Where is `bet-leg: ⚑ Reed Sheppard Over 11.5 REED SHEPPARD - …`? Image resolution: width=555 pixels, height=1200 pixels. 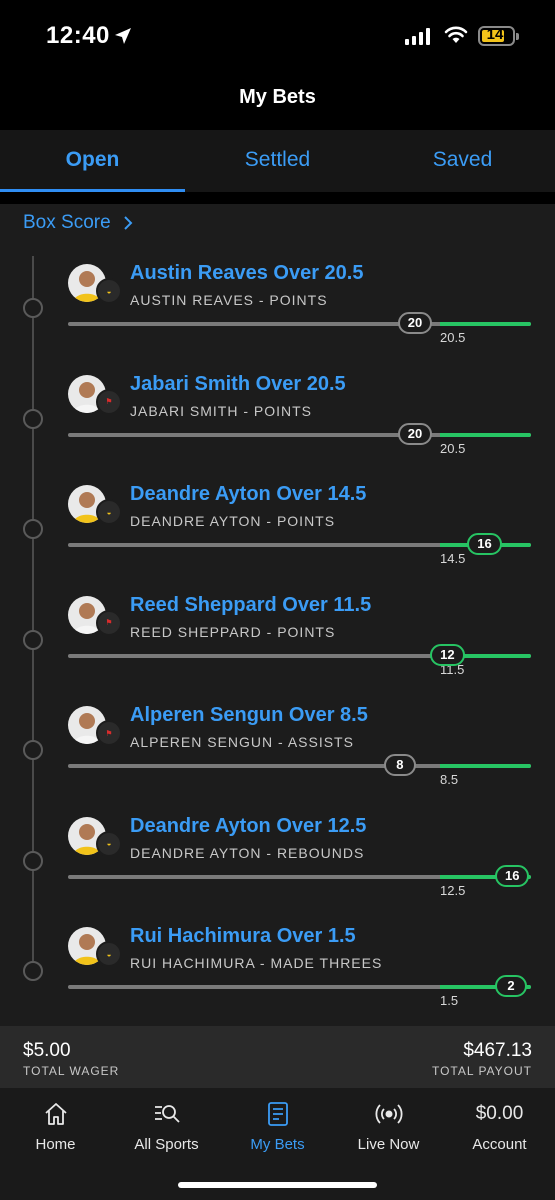
bet-leg: ⚑ Reed Sheppard Over 11.5 REED SHEPPARD - … is located at coordinates (277, 650).